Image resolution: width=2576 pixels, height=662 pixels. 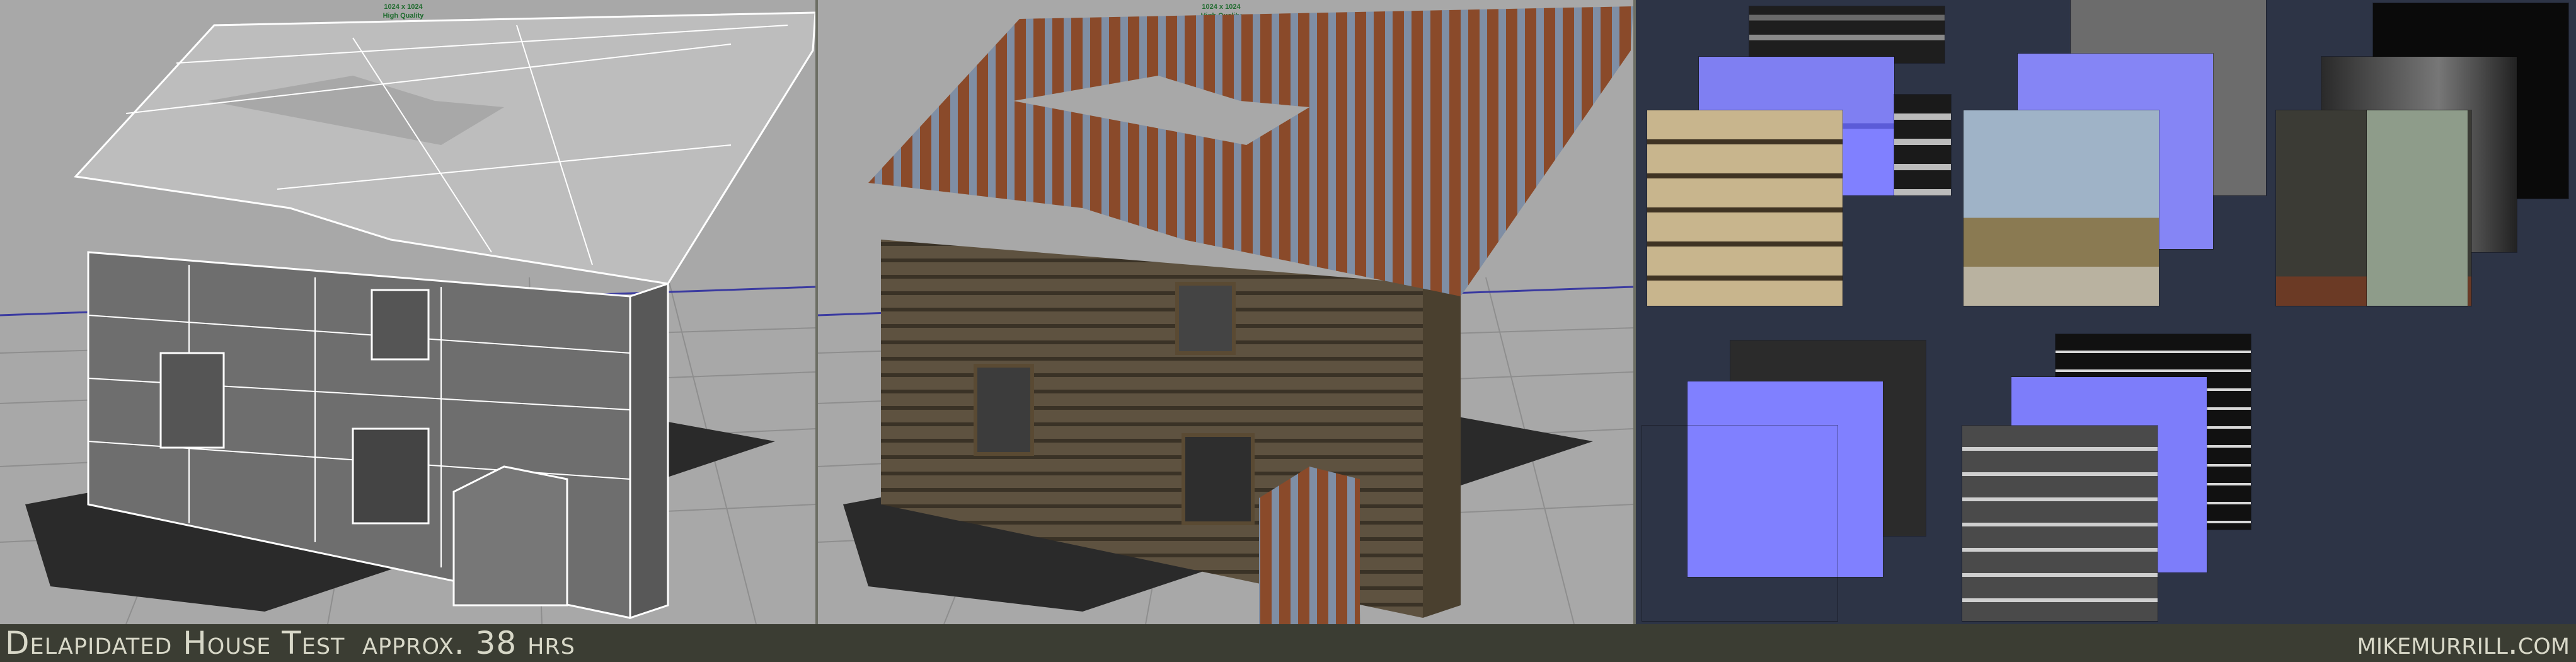 I want to click on project-title: Delapidated House Test, so click(x=175, y=643).